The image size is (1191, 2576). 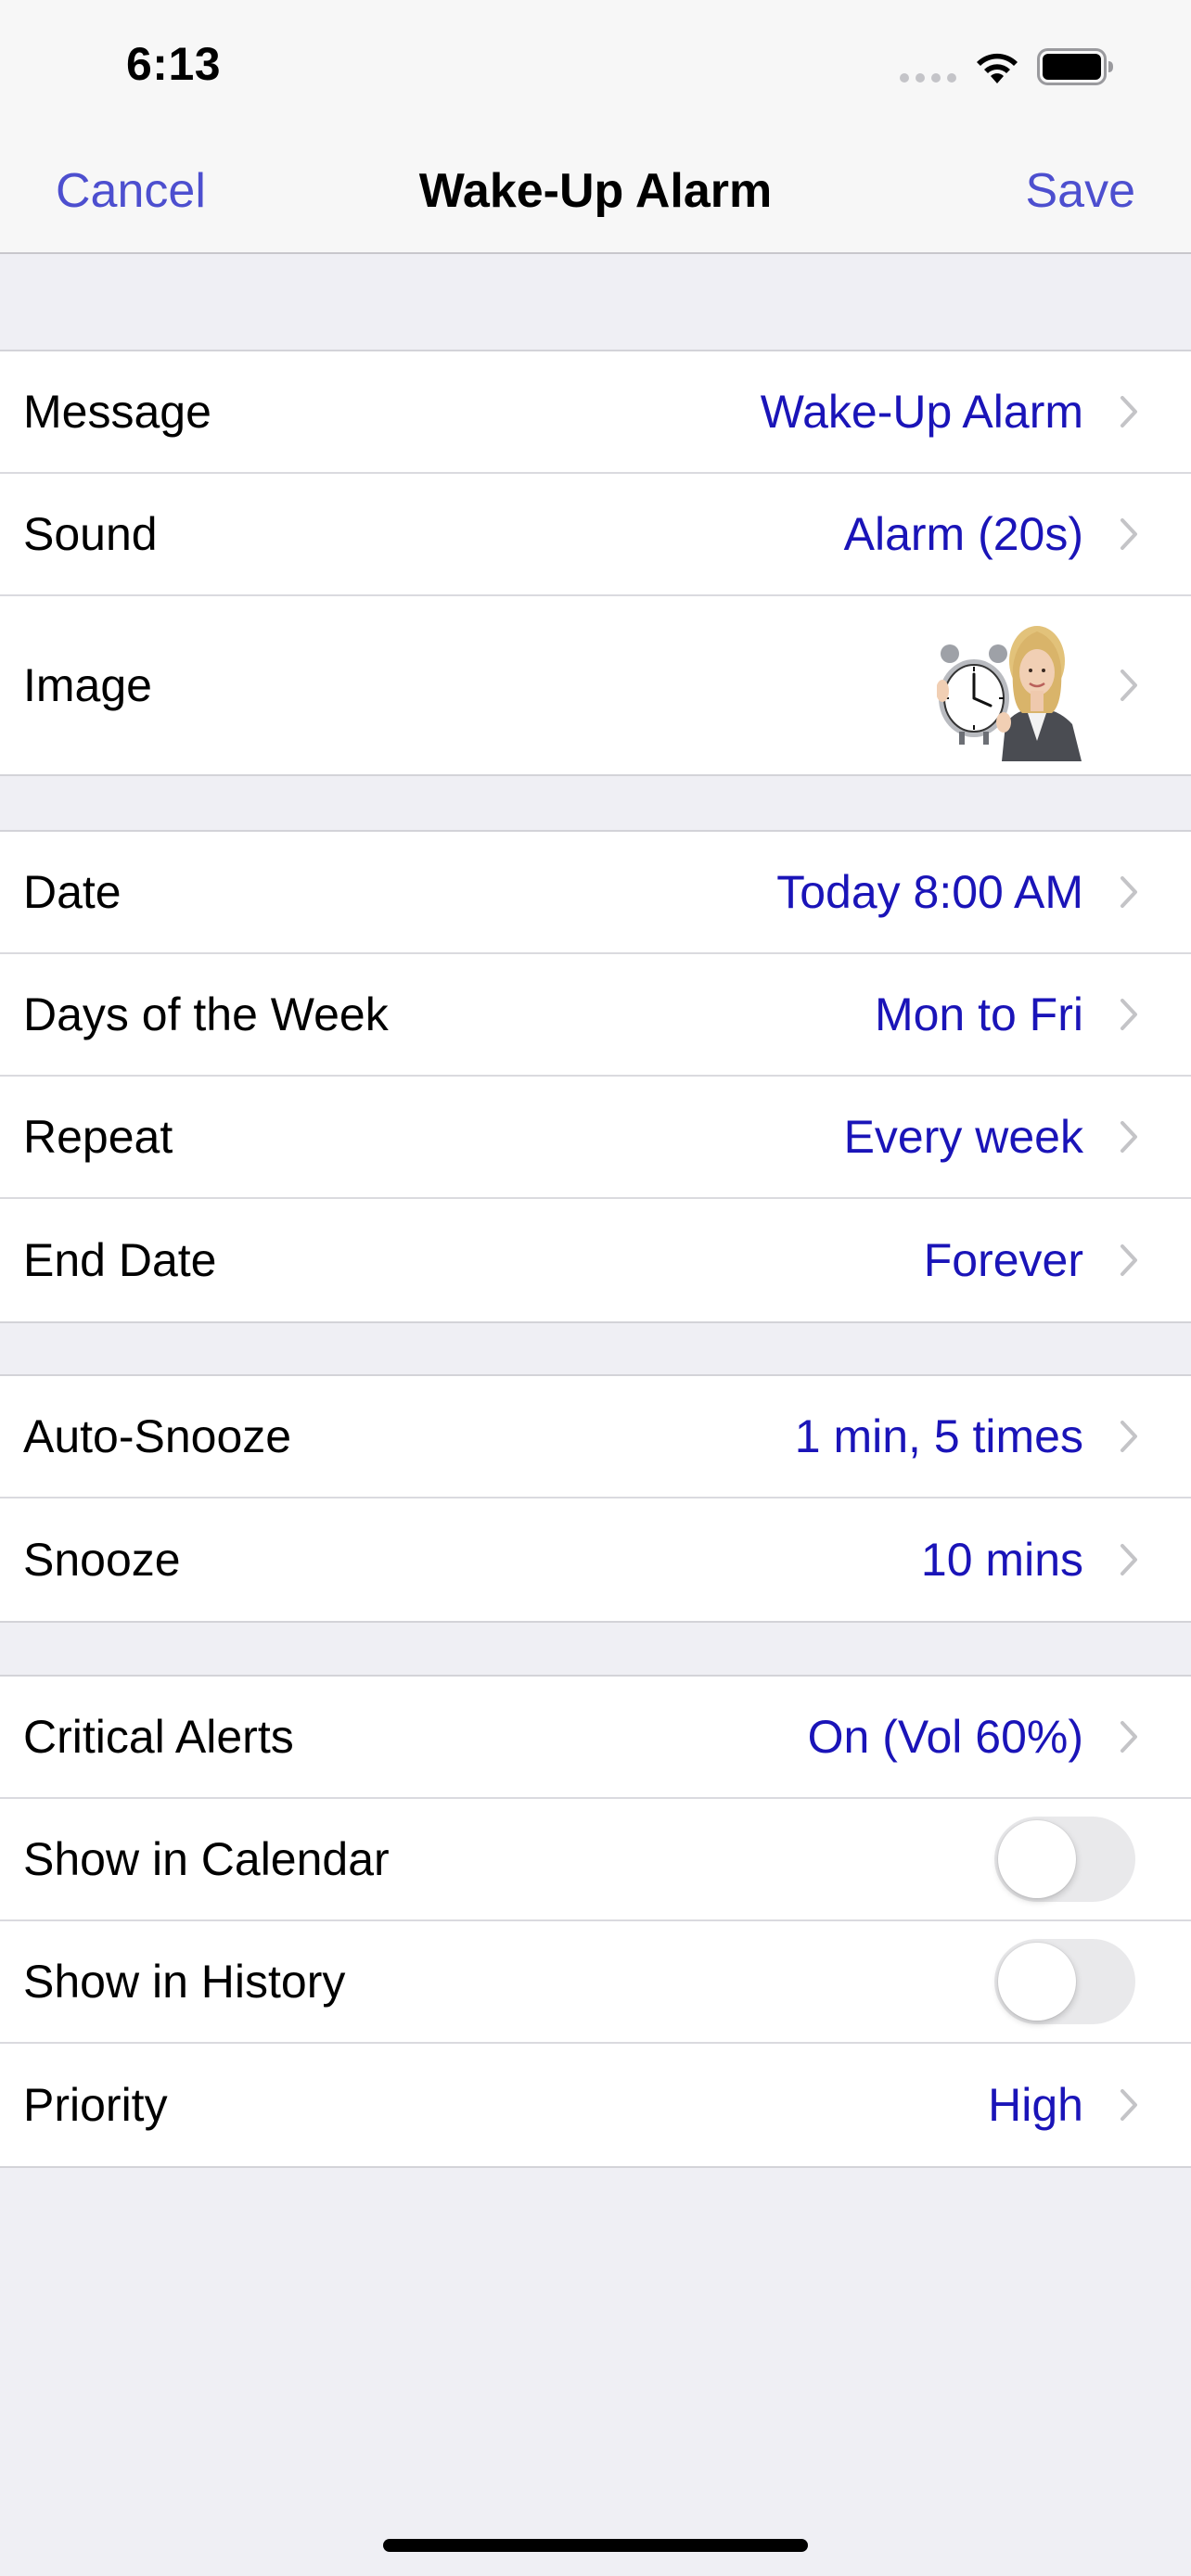 What do you see at coordinates (929, 76) in the screenshot?
I see `cellular-signal-icon` at bounding box center [929, 76].